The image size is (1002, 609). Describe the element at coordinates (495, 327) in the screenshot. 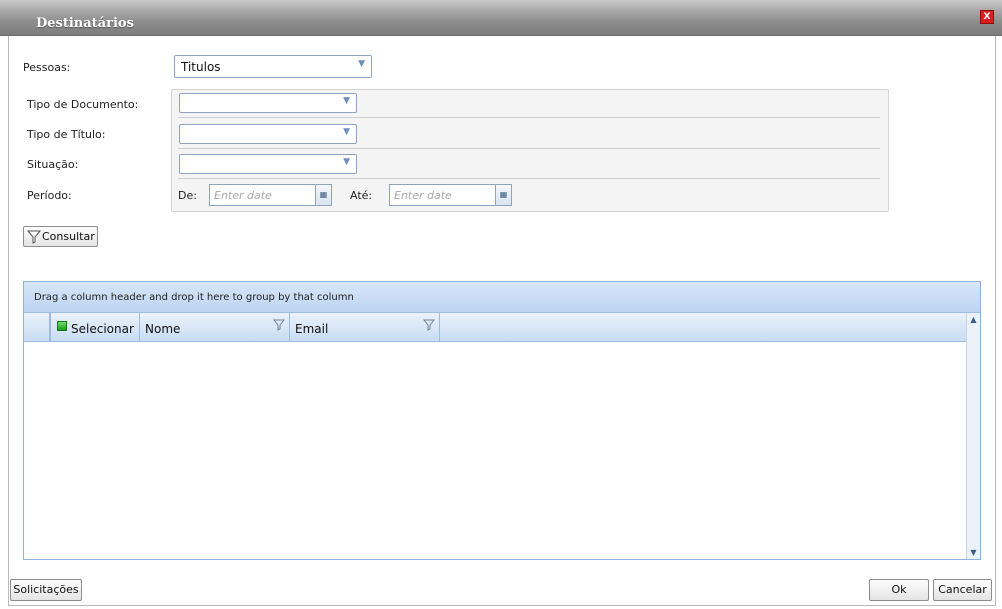

I see `grid-header: Selecionar Nome Email` at that location.